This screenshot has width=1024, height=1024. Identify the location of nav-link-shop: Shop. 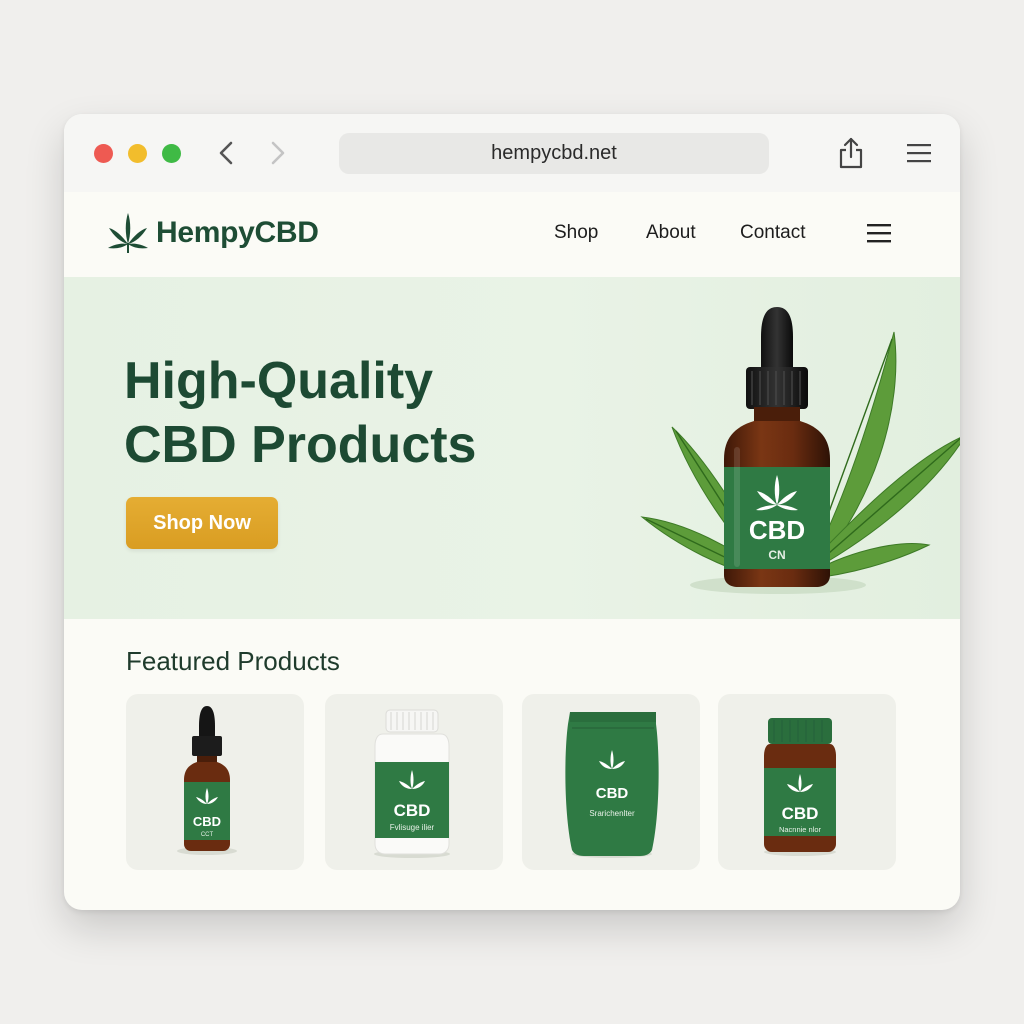
(576, 233).